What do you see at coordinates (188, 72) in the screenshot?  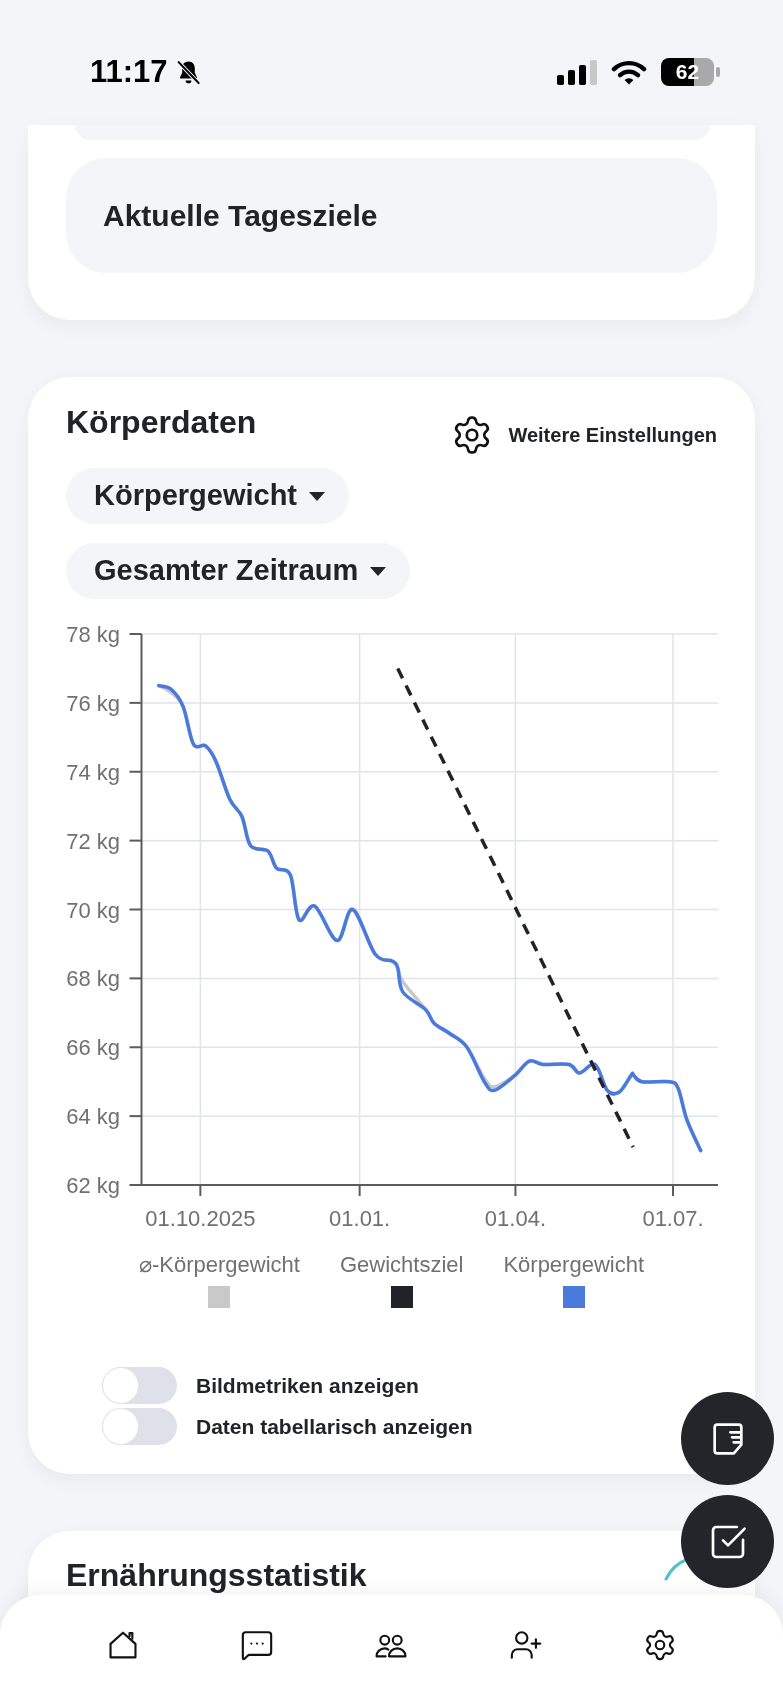 I see `bell-slash-icon` at bounding box center [188, 72].